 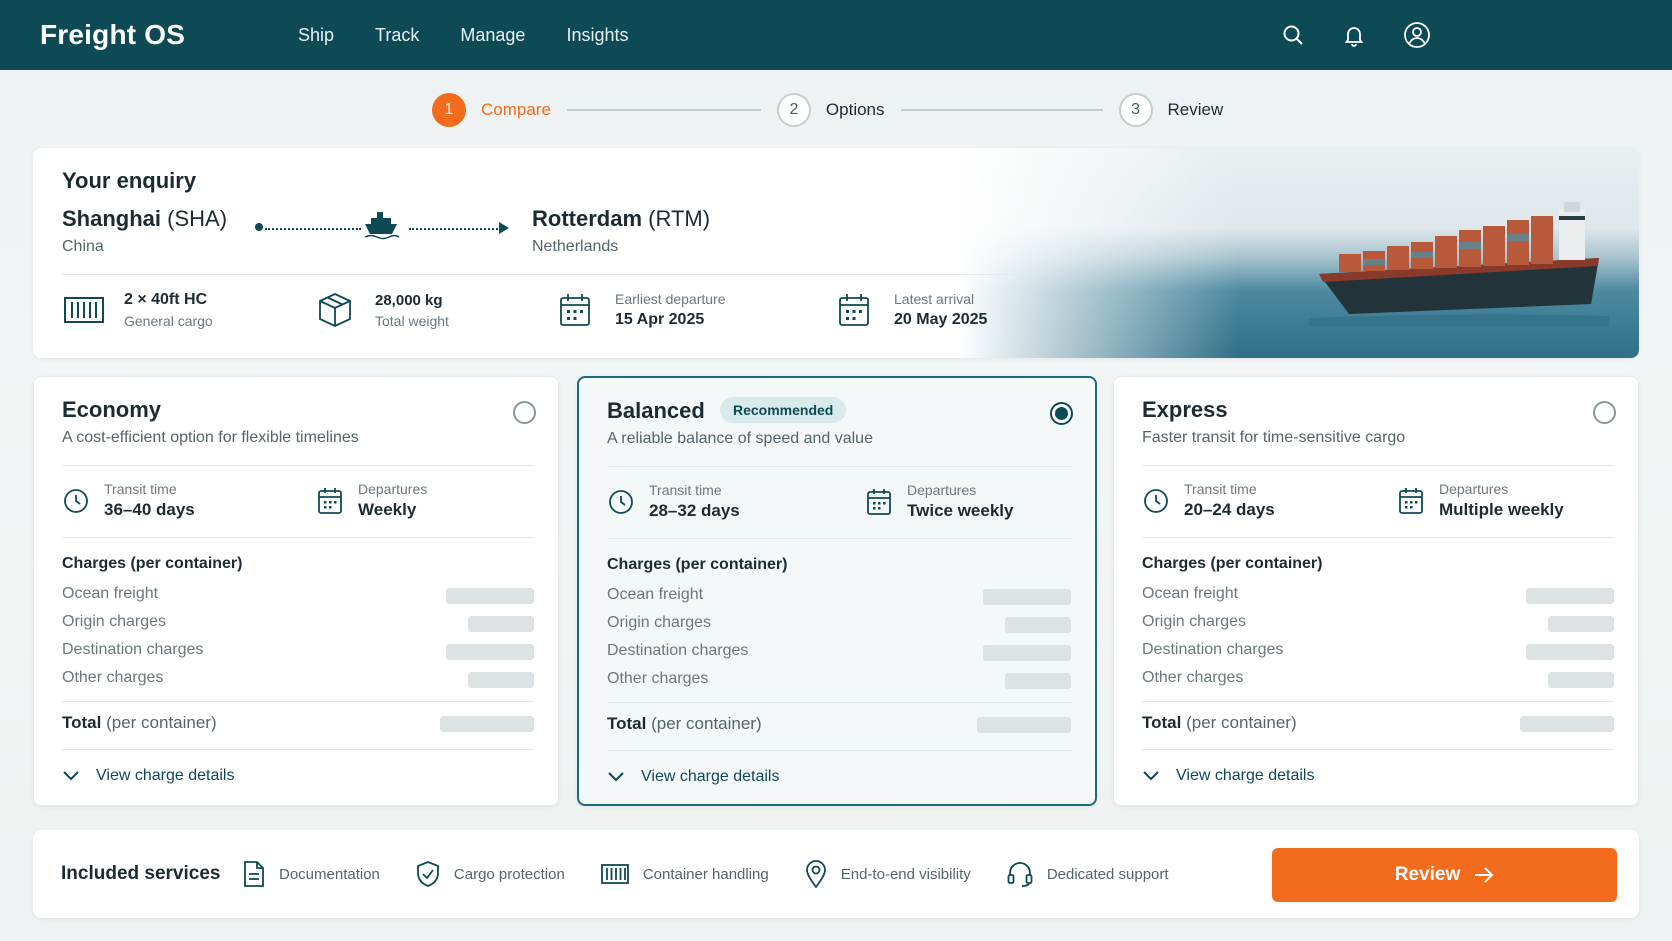 What do you see at coordinates (684, 723) in the screenshot?
I see `total-label: Total (per container)` at bounding box center [684, 723].